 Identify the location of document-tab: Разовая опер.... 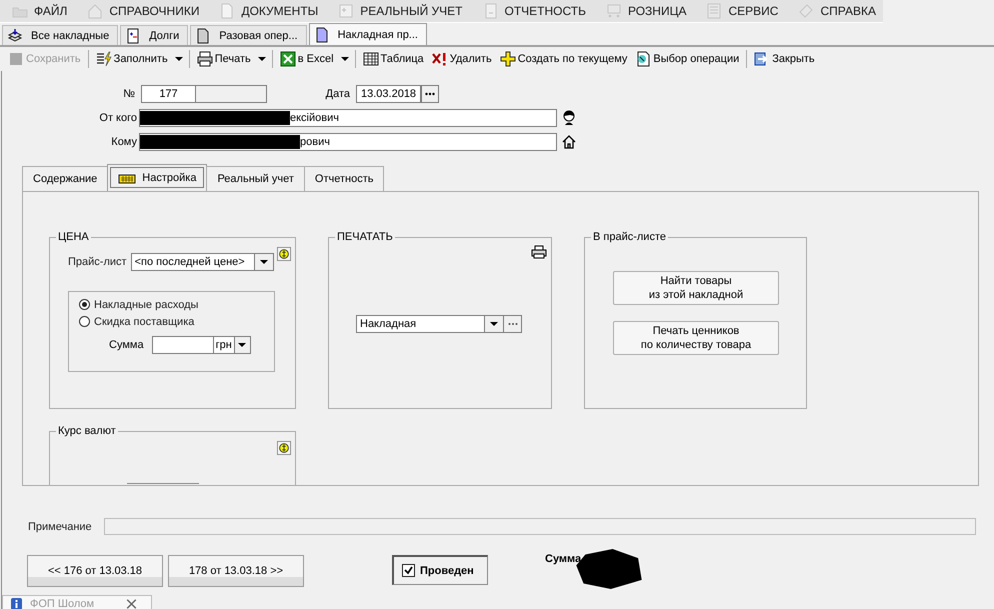
(248, 35).